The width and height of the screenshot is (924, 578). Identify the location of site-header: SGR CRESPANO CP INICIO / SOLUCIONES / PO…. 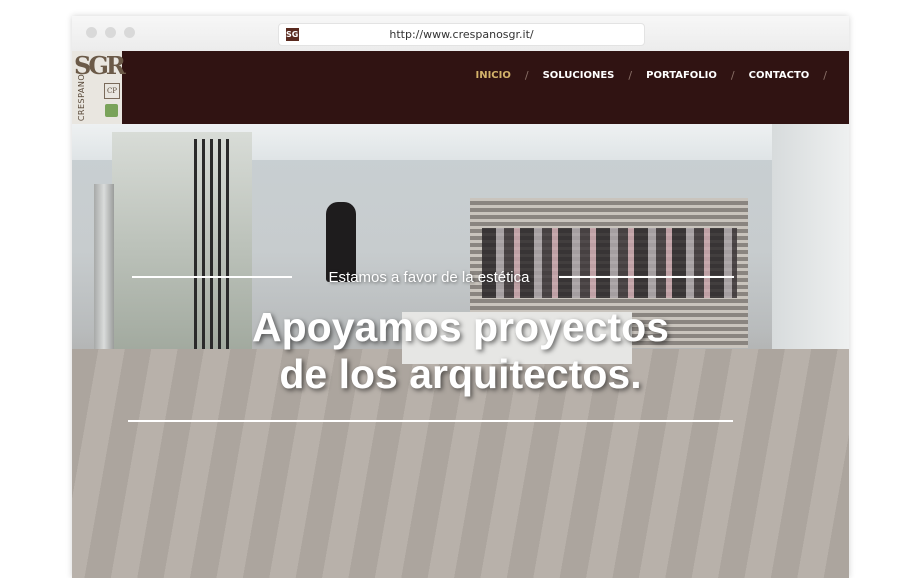
(460, 87).